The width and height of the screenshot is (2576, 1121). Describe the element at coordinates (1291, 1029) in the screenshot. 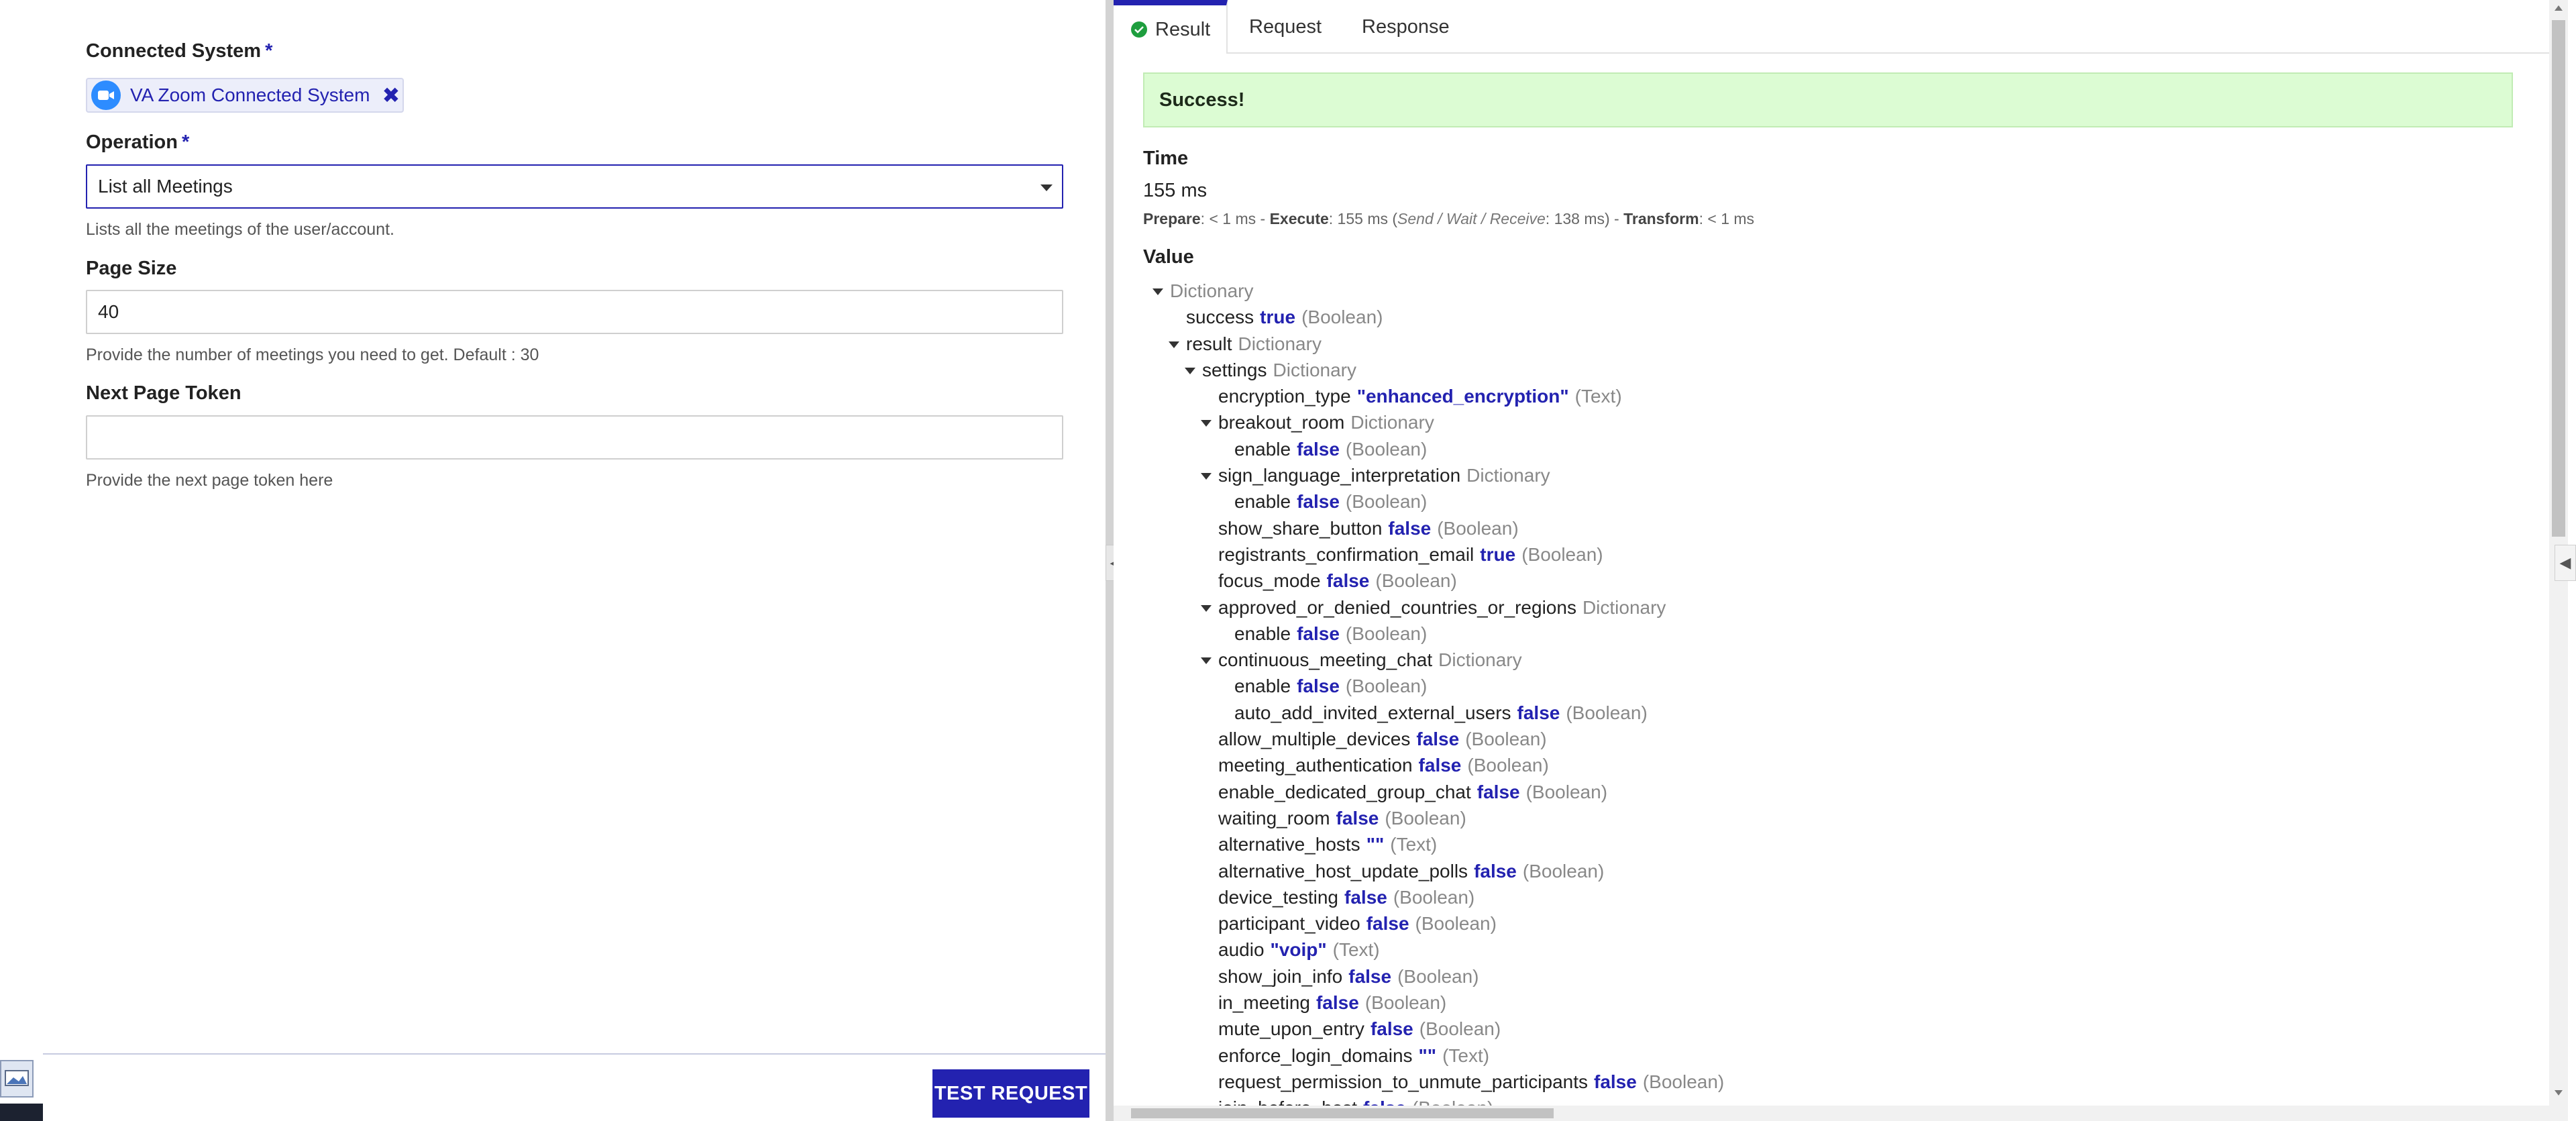

I see `tree-key: mute_upon_entry` at that location.